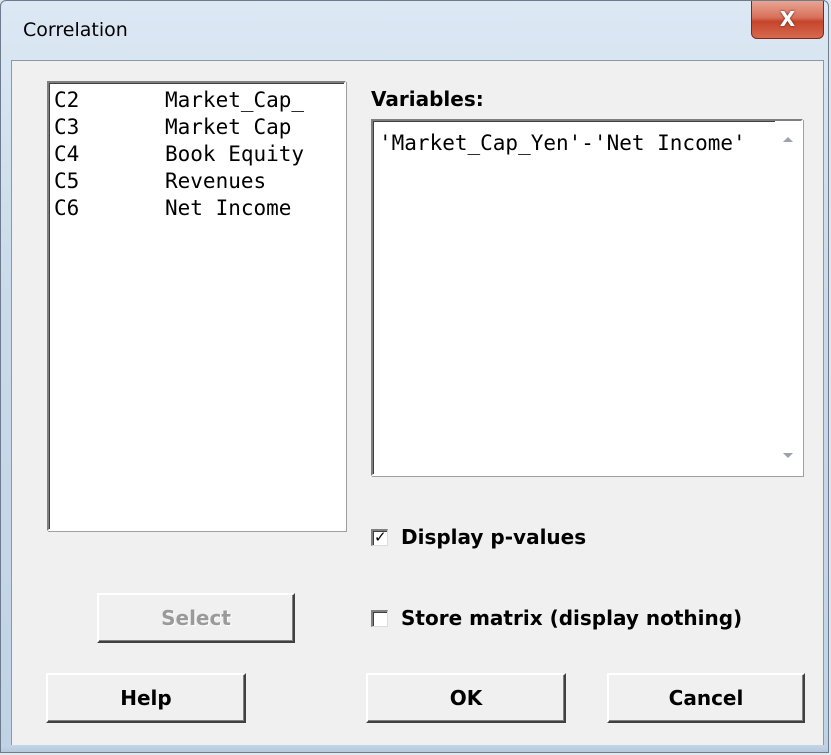  Describe the element at coordinates (427, 99) in the screenshot. I see `variables-label: Variables:` at that location.